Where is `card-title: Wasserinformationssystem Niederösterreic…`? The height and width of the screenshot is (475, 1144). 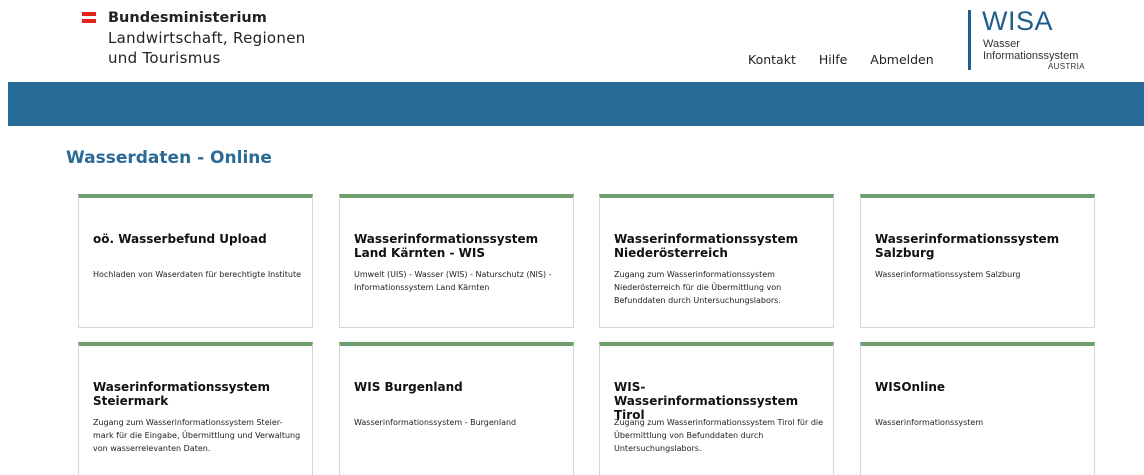
card-title: Wasserinformationssystem Niederösterreic… is located at coordinates (706, 246).